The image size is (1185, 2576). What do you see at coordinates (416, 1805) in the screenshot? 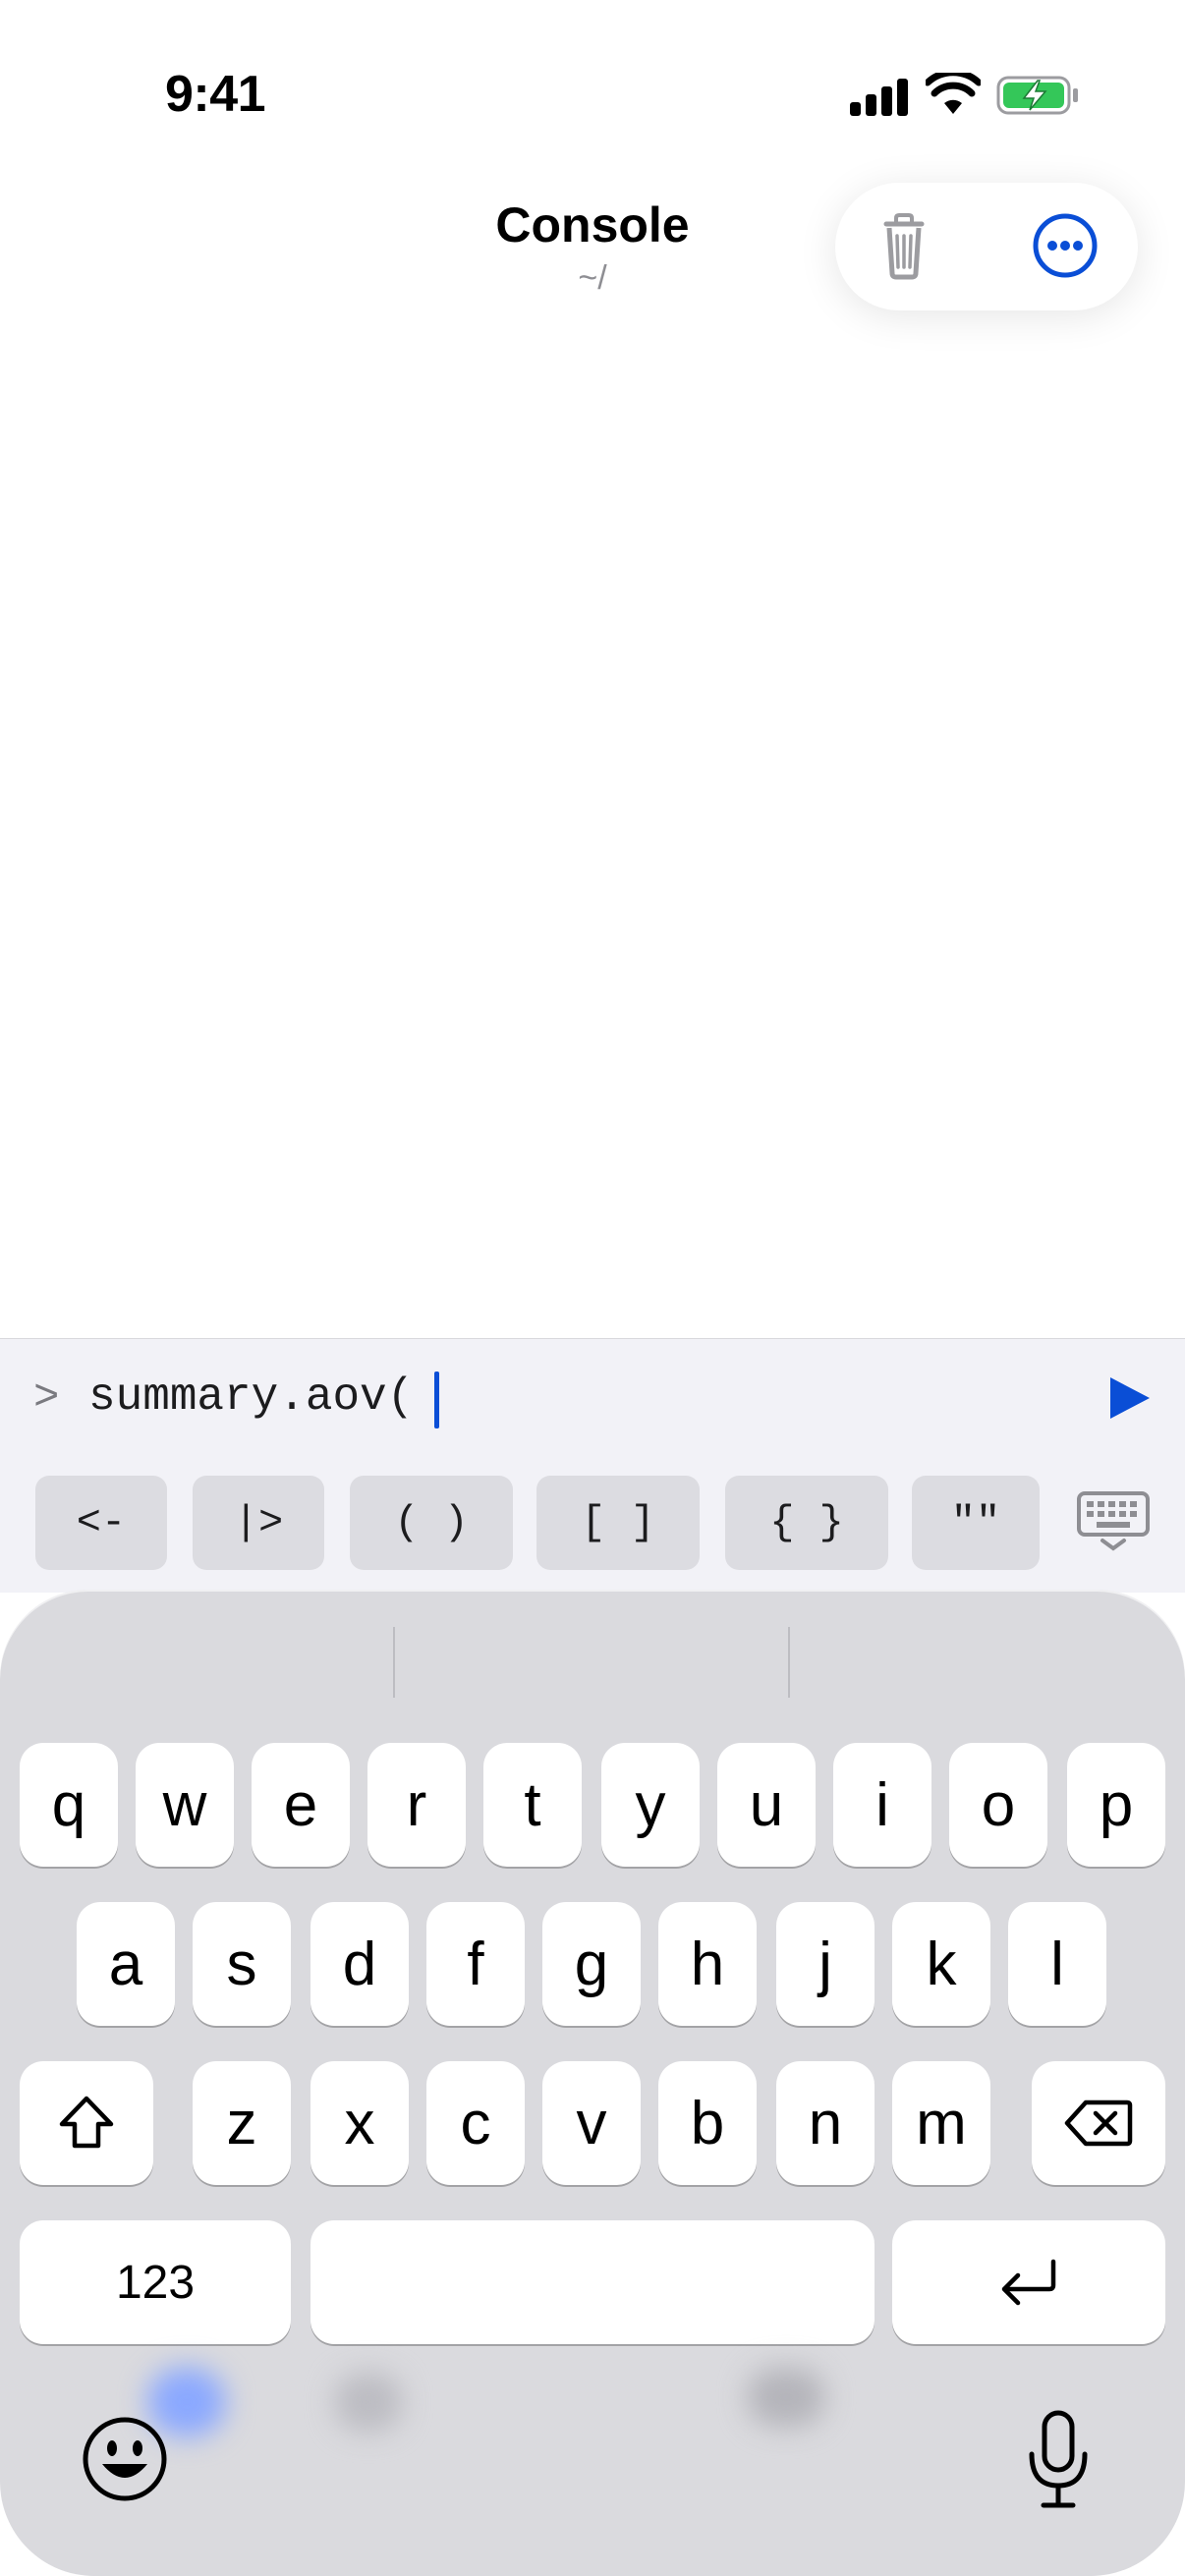
I see `key: r` at bounding box center [416, 1805].